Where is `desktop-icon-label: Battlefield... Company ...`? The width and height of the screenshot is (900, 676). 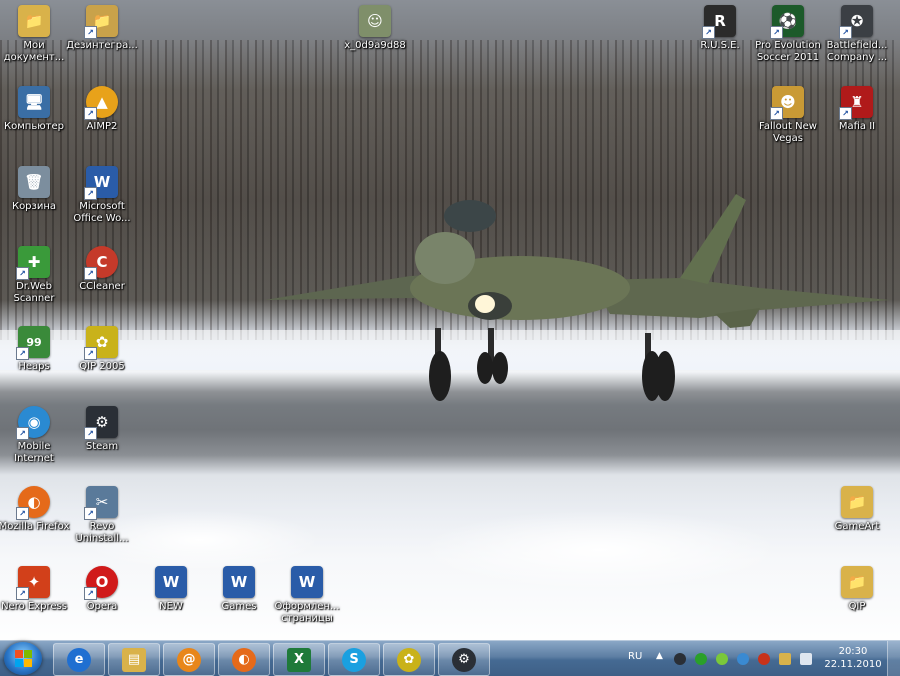 desktop-icon-label: Battlefield... Company ... is located at coordinates (857, 51).